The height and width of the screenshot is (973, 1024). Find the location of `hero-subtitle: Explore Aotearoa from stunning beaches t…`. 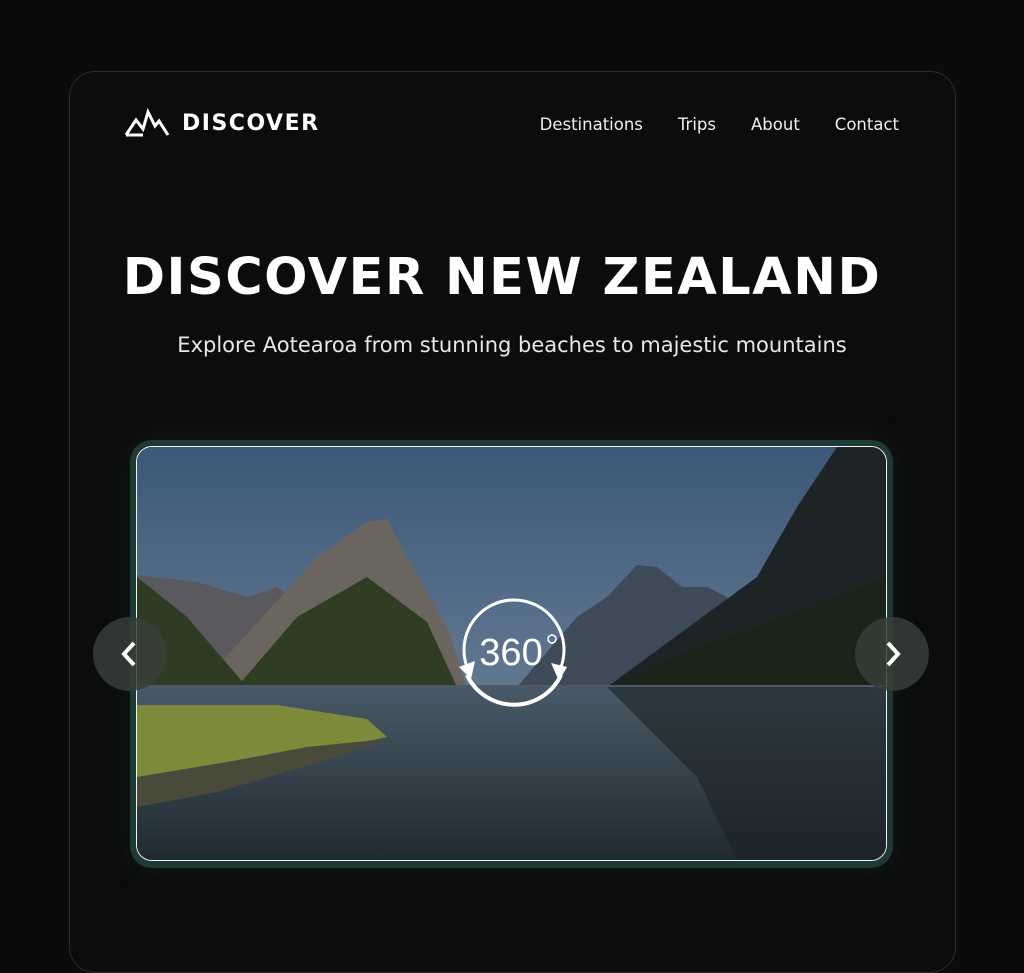

hero-subtitle: Explore Aotearoa from stunning beaches t… is located at coordinates (512, 345).